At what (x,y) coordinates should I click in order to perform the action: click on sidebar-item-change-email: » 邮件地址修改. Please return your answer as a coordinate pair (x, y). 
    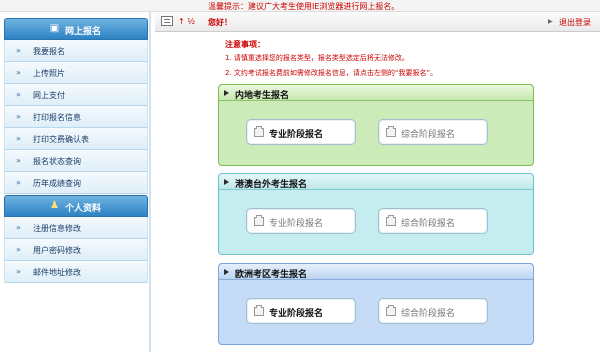
    Looking at the image, I should click on (76, 272).